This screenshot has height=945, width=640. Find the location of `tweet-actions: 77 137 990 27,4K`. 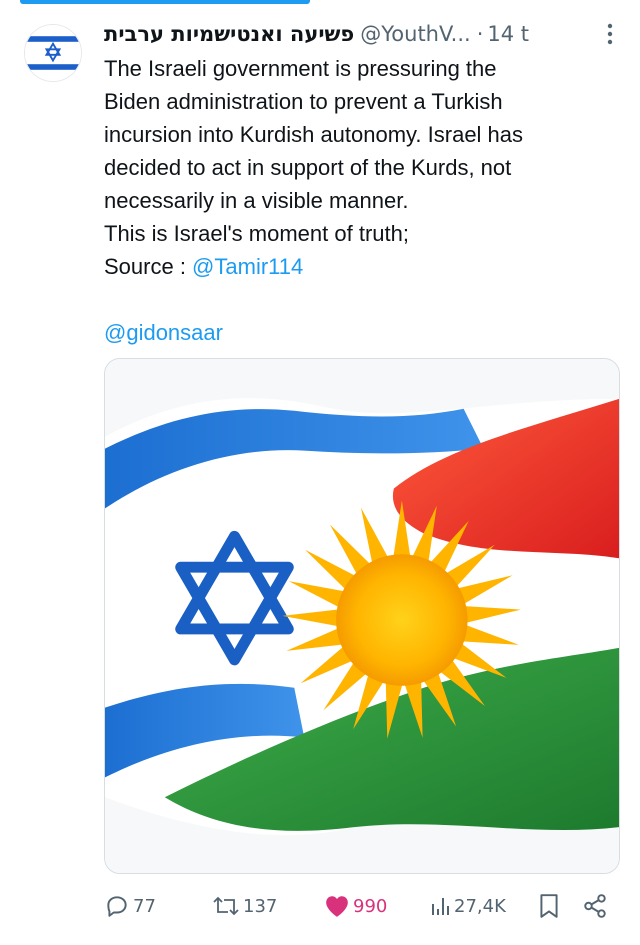

tweet-actions: 77 137 990 27,4K is located at coordinates (362, 906).